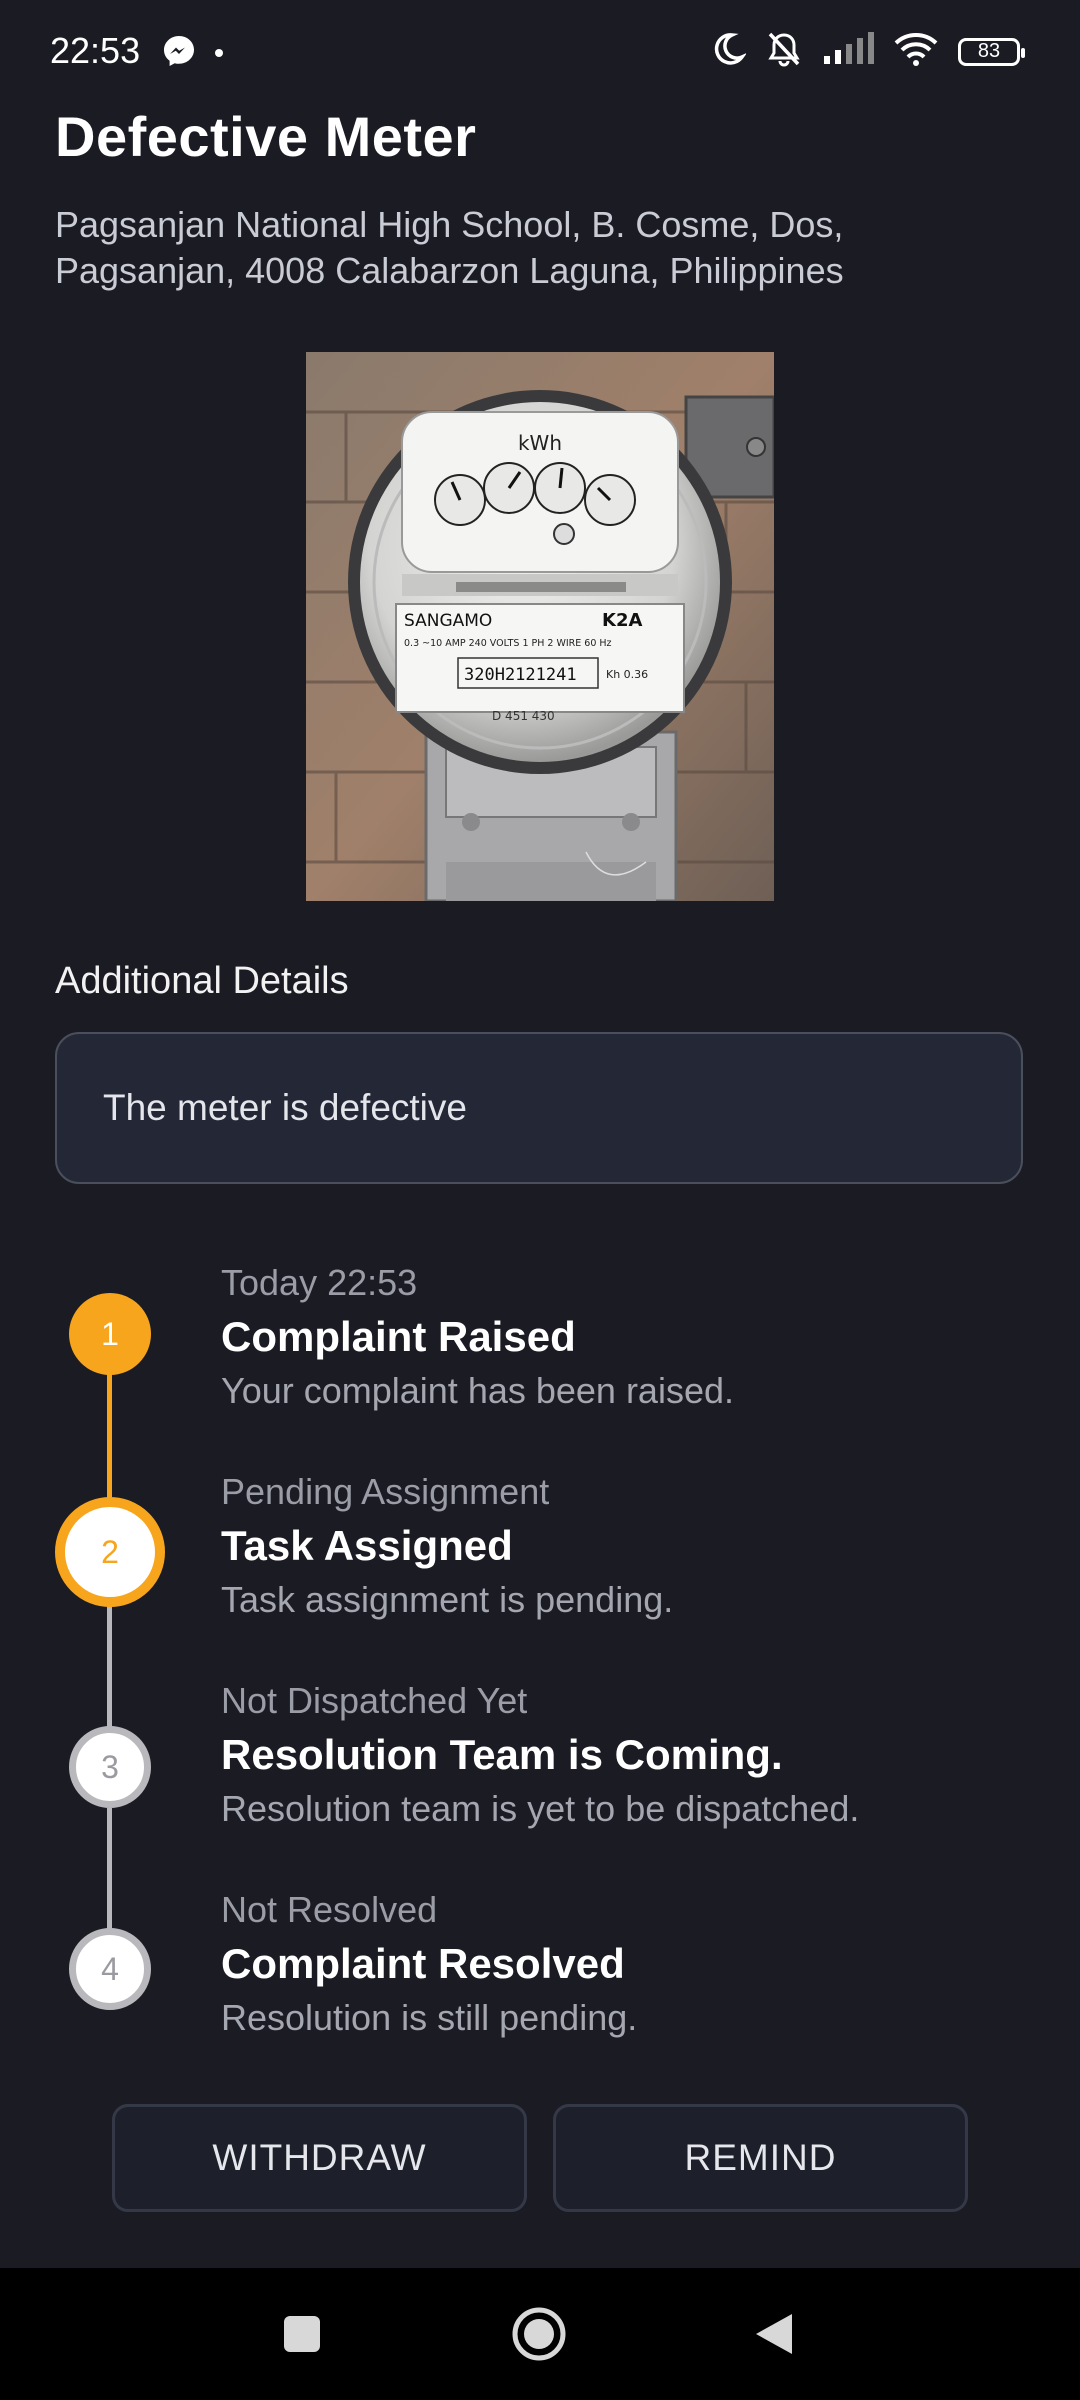 This screenshot has height=2400, width=1080. I want to click on additional-details-text: The meter is defective, so click(285, 1107).